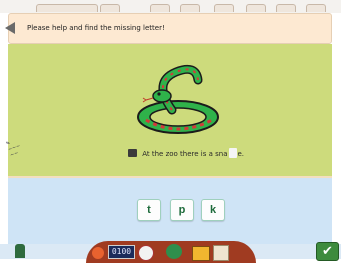  Describe the element at coordinates (178, 99) in the screenshot. I see `snake-illustration` at that location.